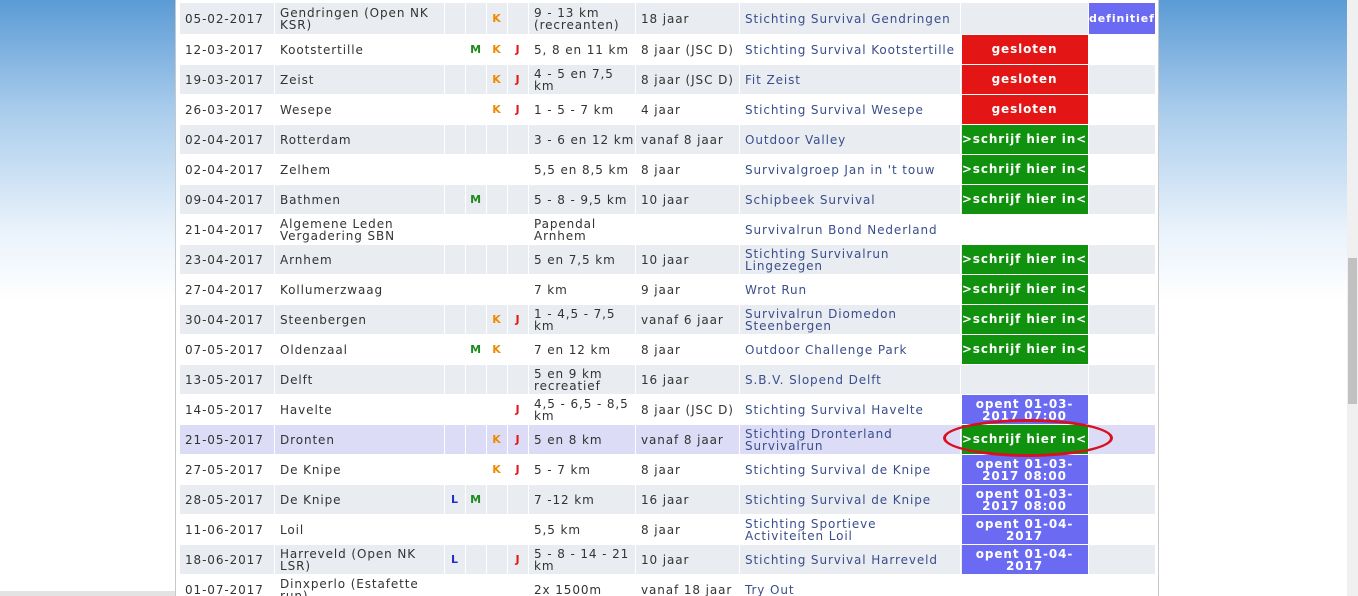 This screenshot has height=596, width=1358. What do you see at coordinates (850, 199) in the screenshot?
I see `organizer-link: Schipbeek Survival` at bounding box center [850, 199].